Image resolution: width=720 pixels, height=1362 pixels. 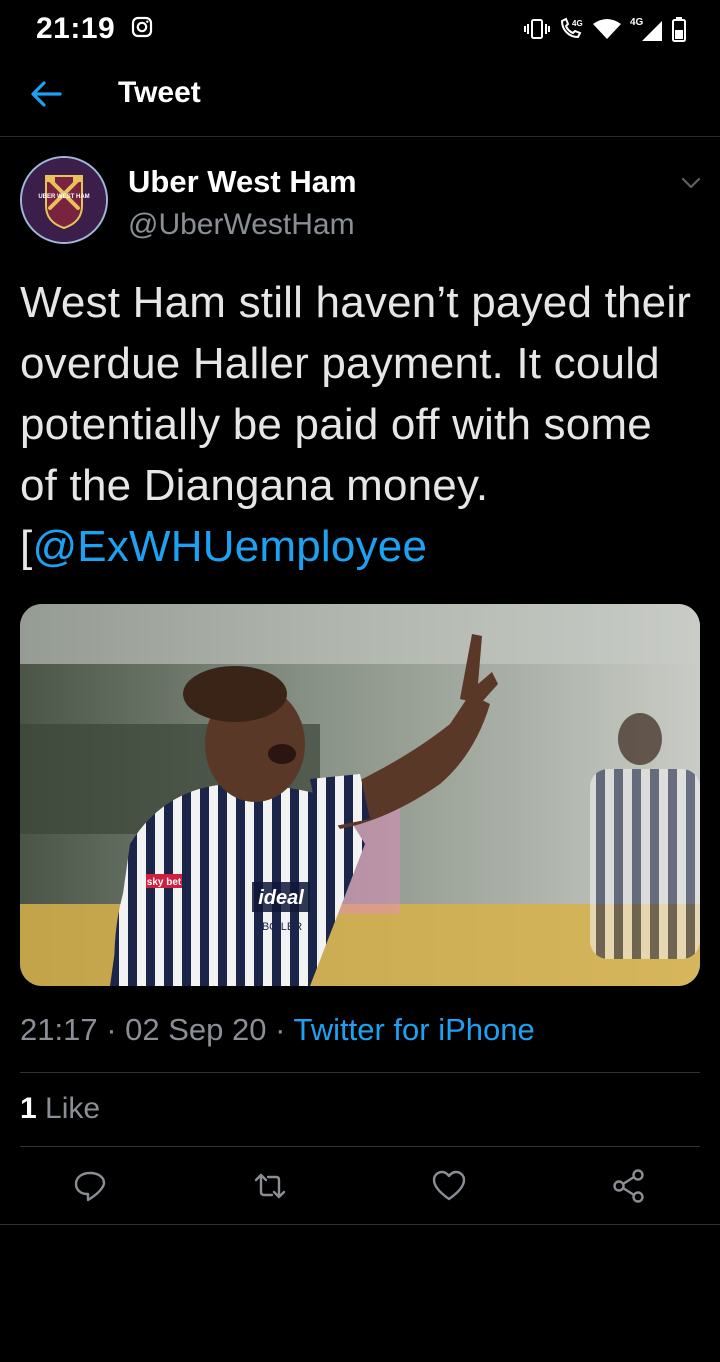 What do you see at coordinates (28, 1108) in the screenshot?
I see `likes-number: 1` at bounding box center [28, 1108].